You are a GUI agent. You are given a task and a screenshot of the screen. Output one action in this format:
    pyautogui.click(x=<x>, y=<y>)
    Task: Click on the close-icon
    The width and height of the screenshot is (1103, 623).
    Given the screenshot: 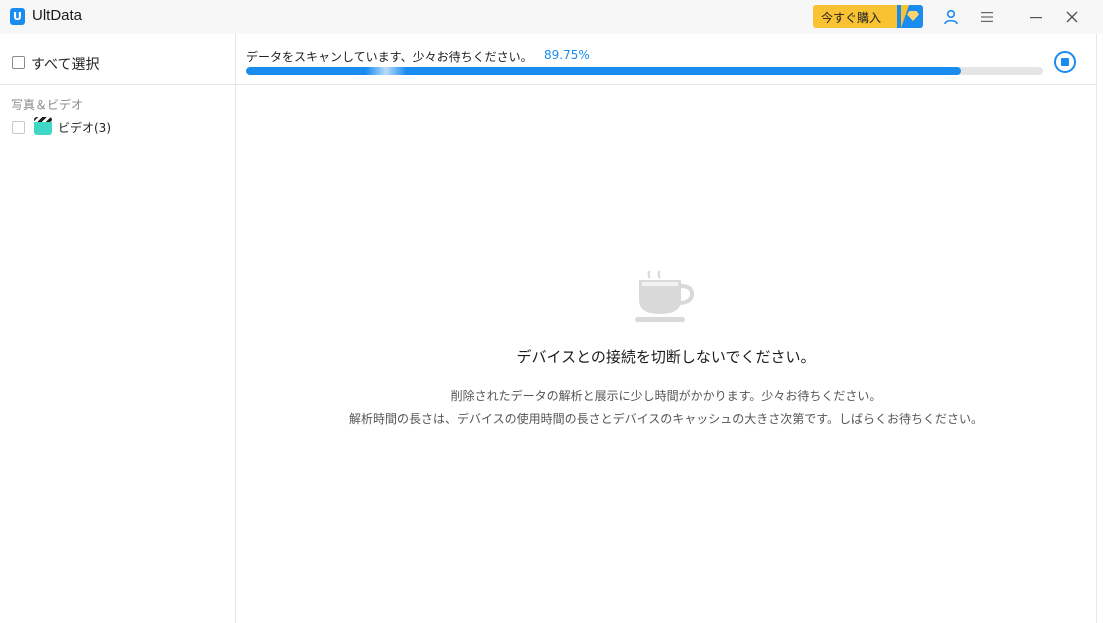 What is the action you would take?
    pyautogui.click(x=1072, y=17)
    